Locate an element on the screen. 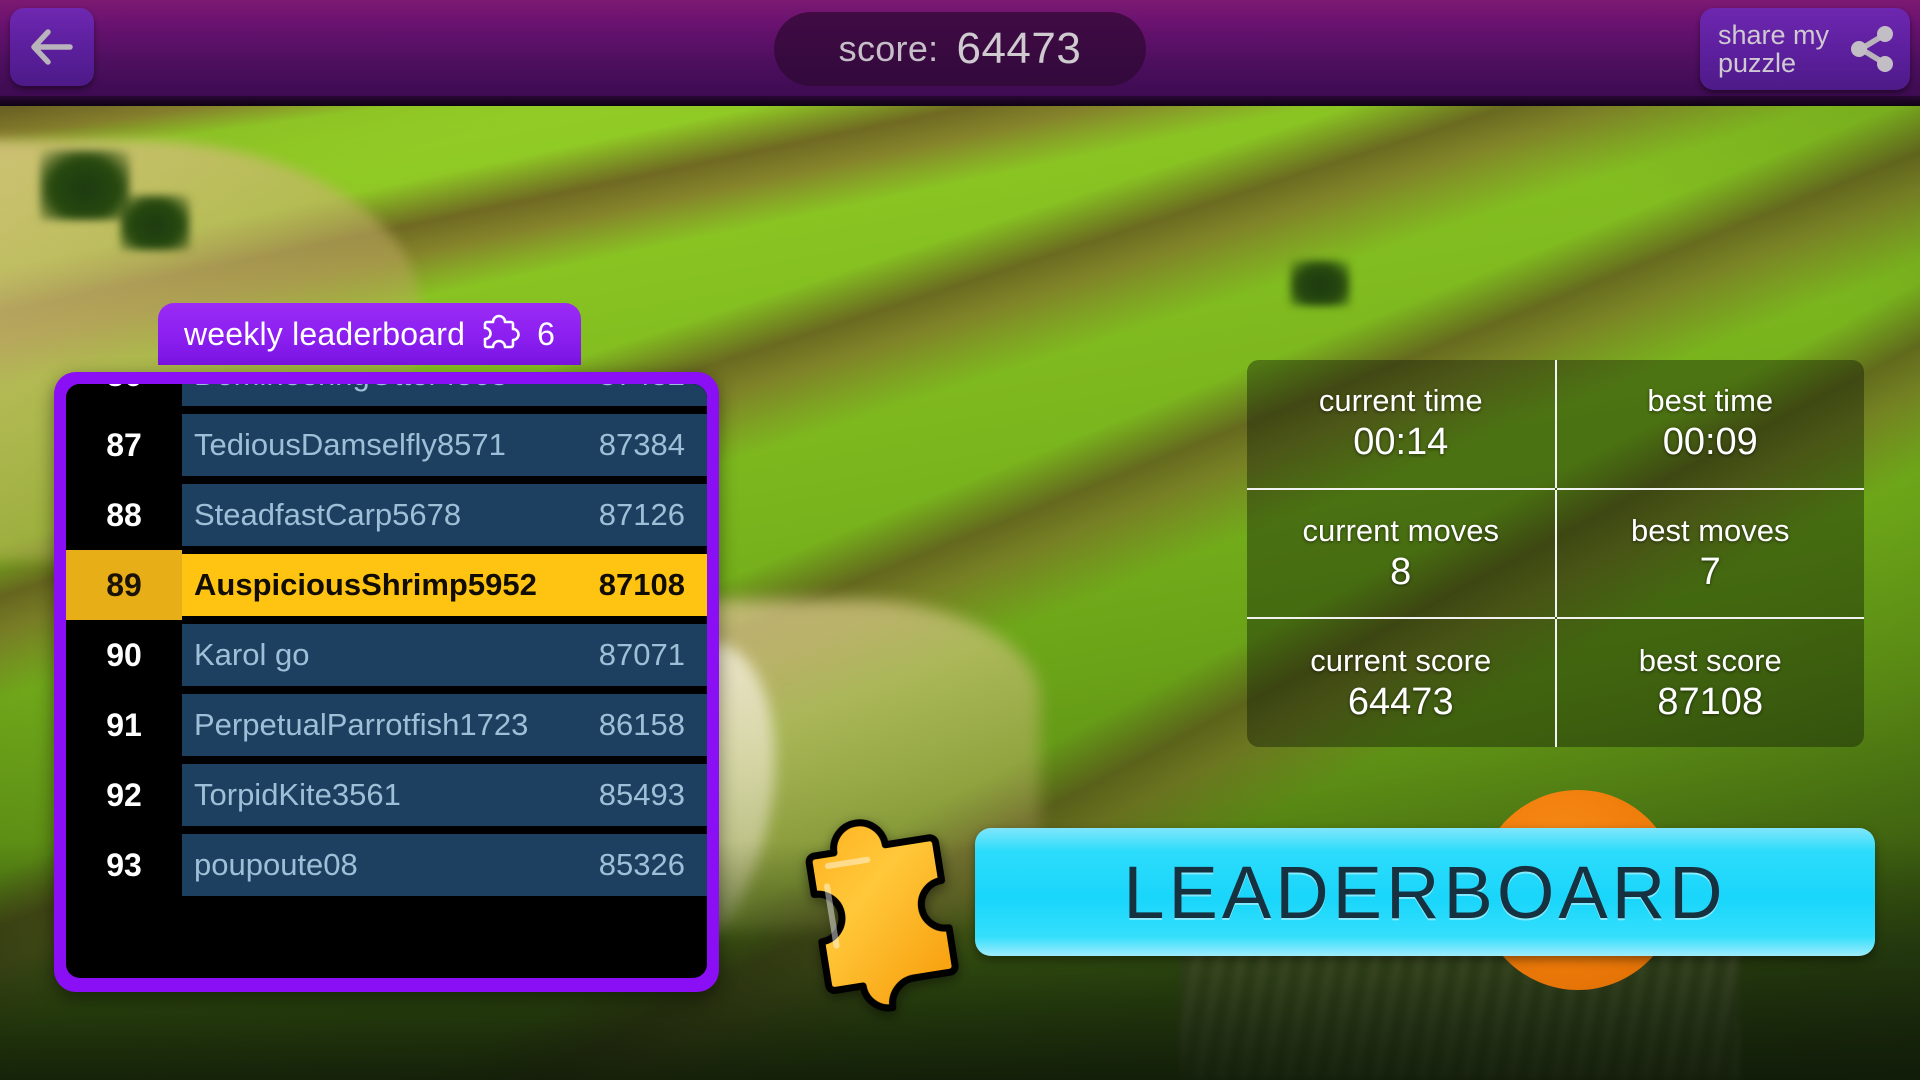 The image size is (1920, 1080). leaderboard-row: 90 Karol go 87071 is located at coordinates (386, 655).